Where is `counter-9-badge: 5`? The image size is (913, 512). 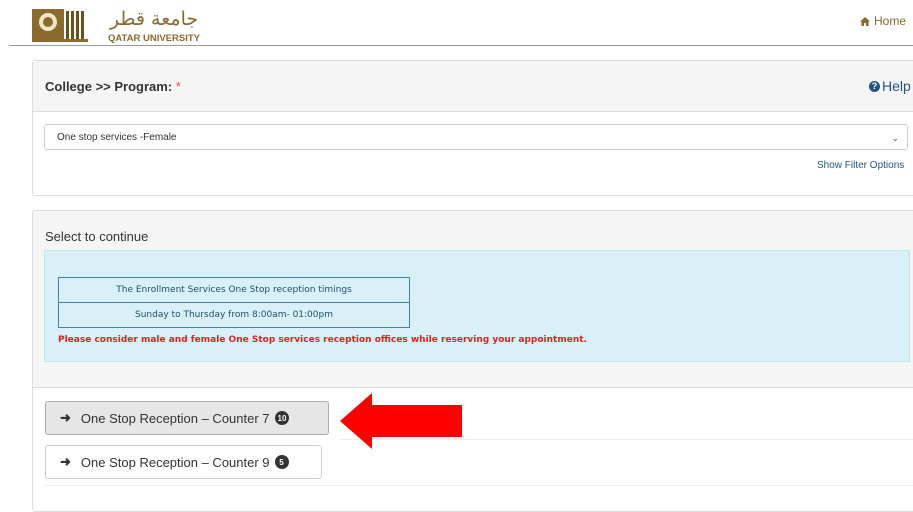 counter-9-badge: 5 is located at coordinates (281, 462).